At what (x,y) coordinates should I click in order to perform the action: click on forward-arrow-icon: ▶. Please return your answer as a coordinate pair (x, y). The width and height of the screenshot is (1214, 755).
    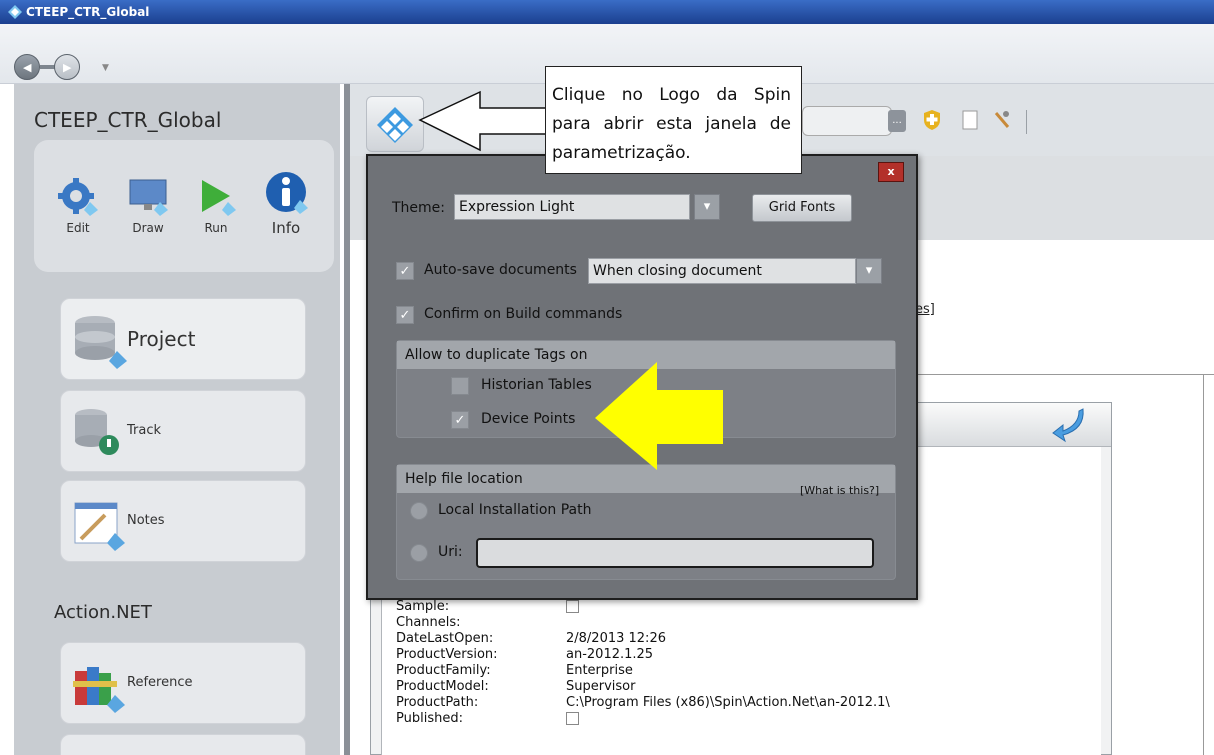
    Looking at the image, I should click on (67, 67).